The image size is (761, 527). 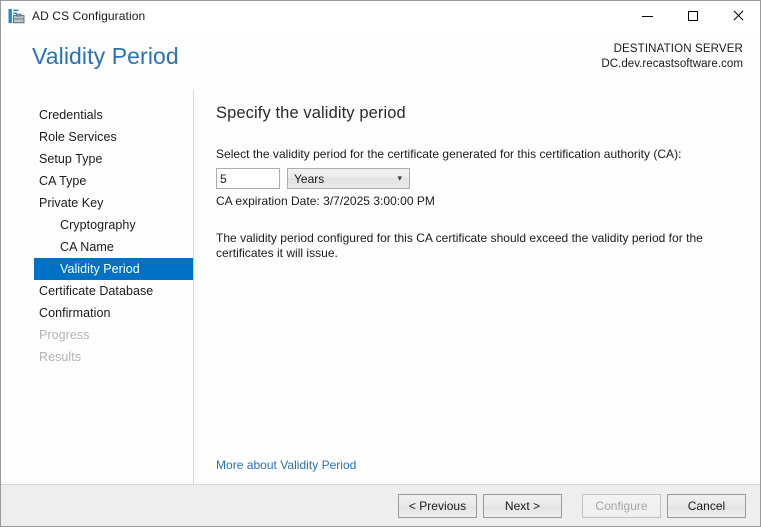 I want to click on sidebar-item-private-key: Private Key, so click(x=97, y=203).